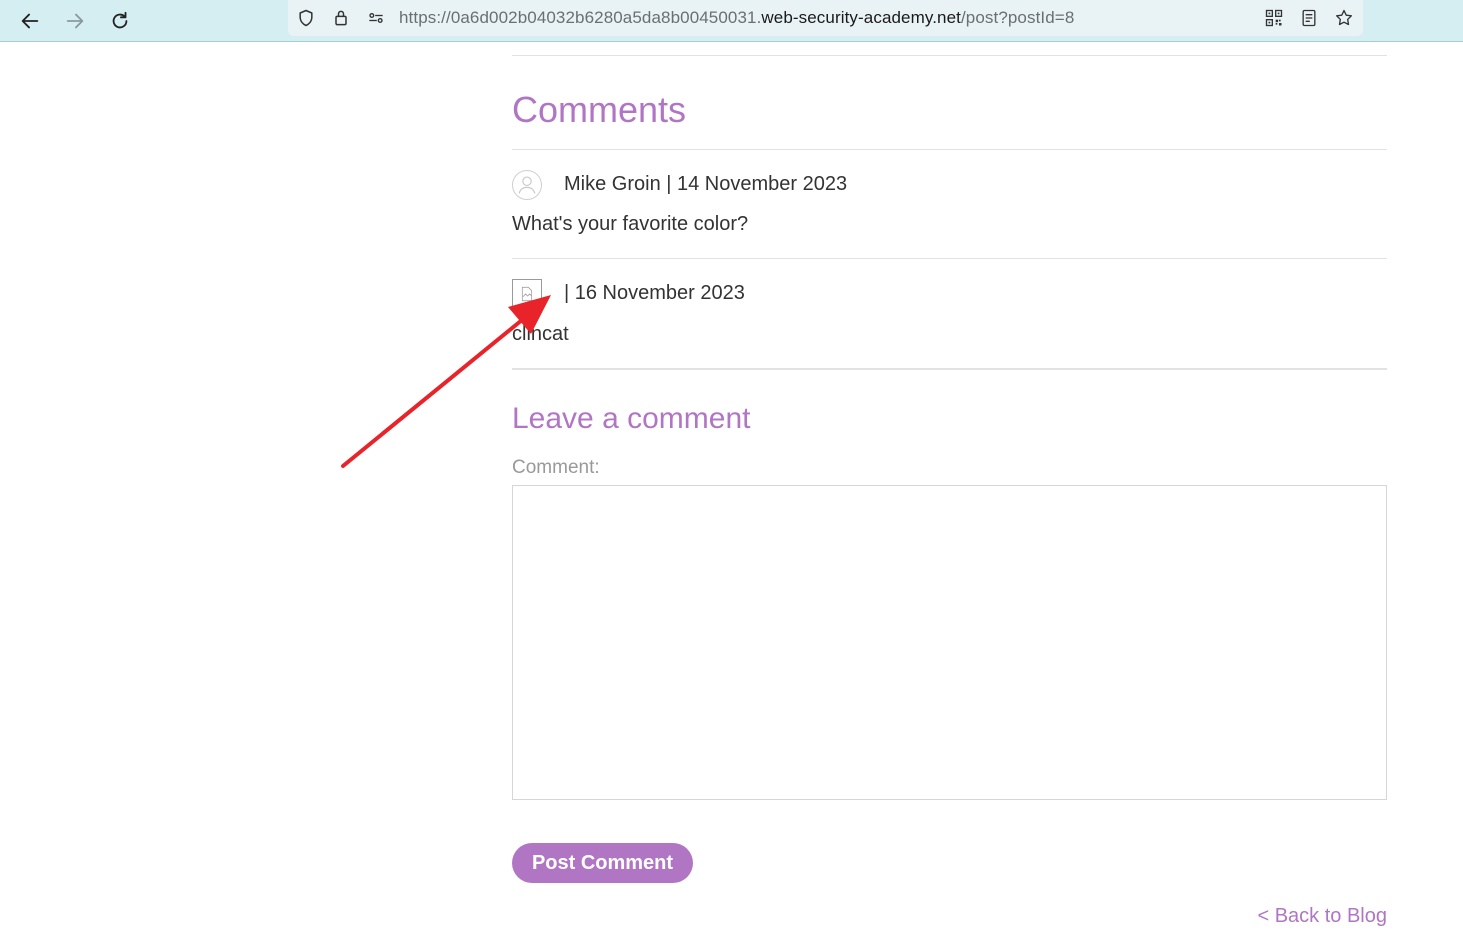 This screenshot has width=1463, height=946. I want to click on reload-icon, so click(120, 21).